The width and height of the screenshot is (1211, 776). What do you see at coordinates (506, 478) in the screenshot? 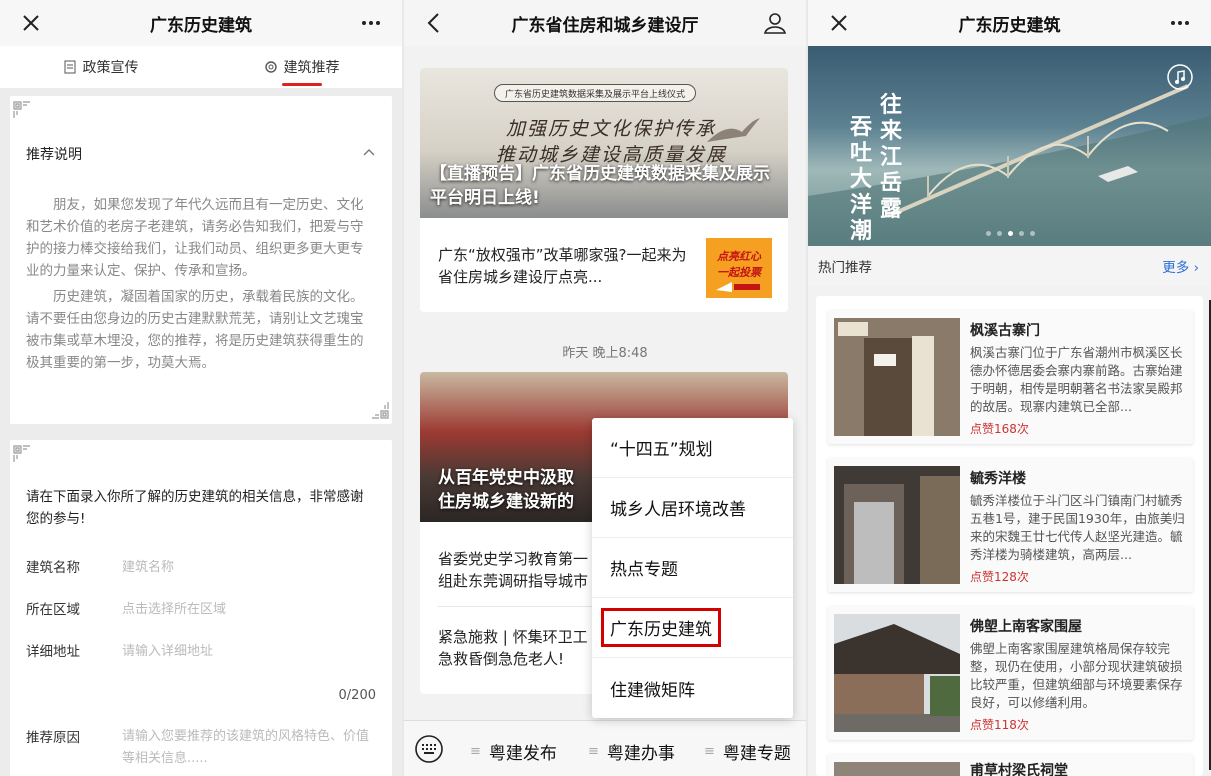
I see `headline-line: 从百年党史中汲取` at bounding box center [506, 478].